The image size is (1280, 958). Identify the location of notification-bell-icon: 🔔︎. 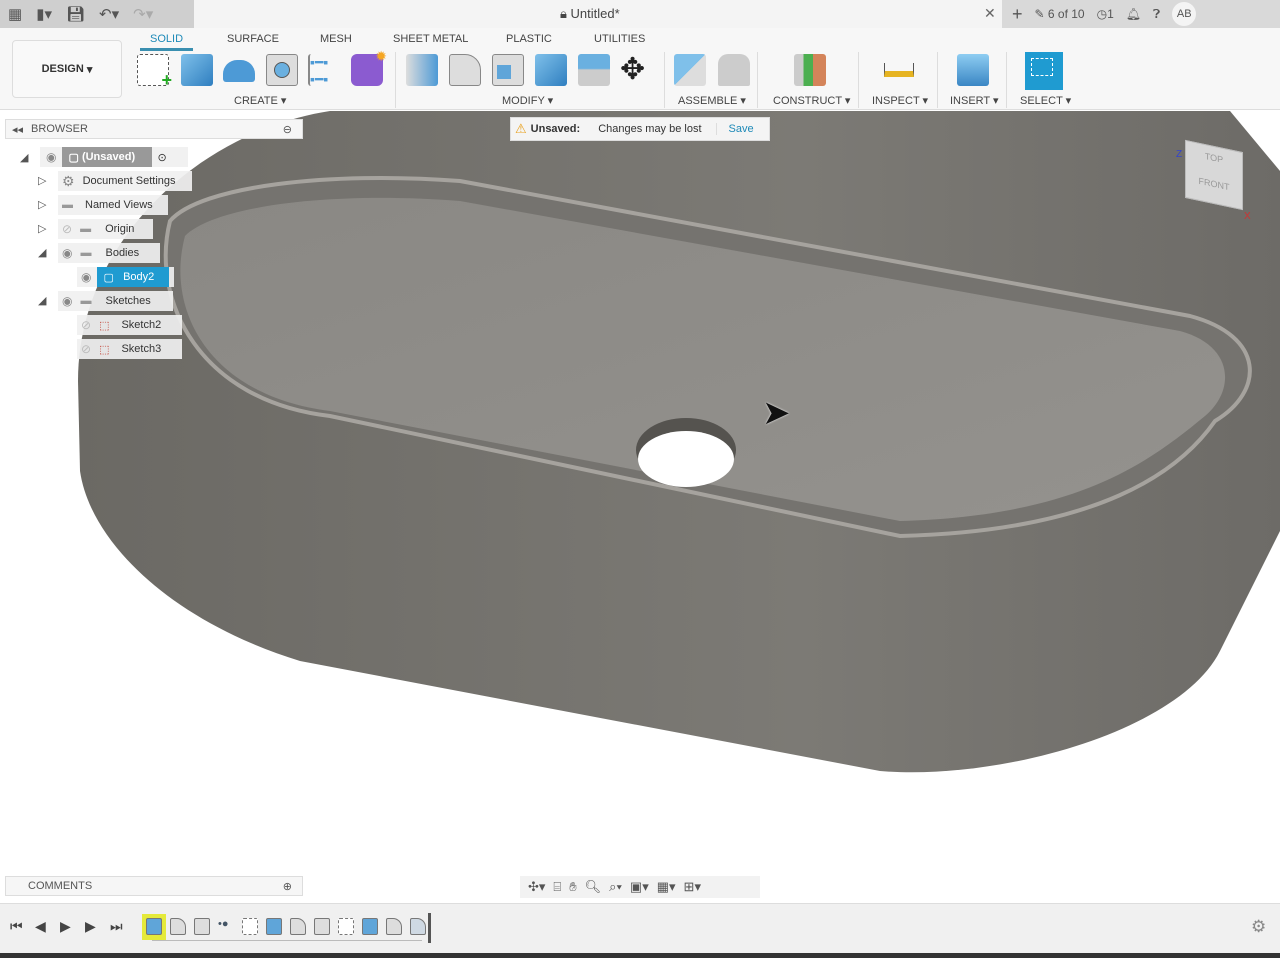
(1133, 14).